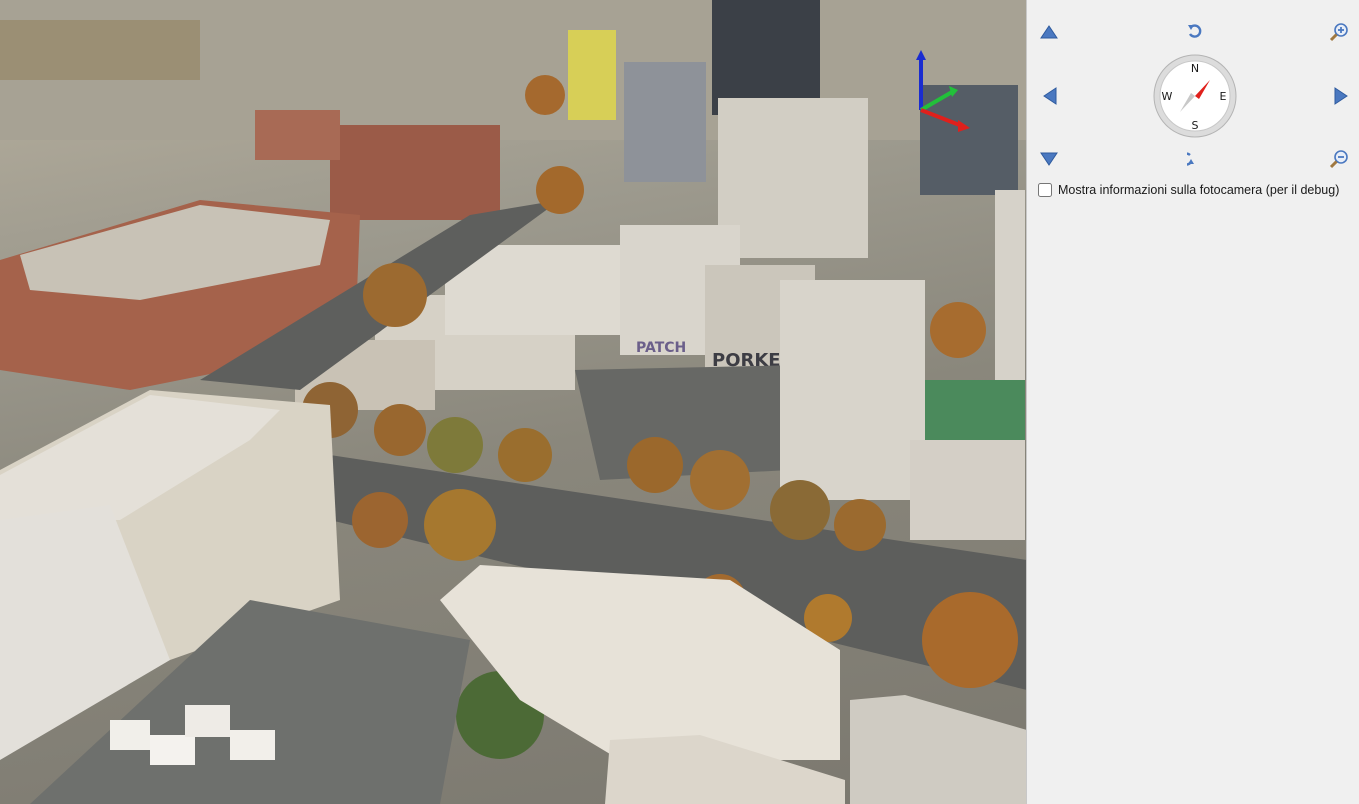  What do you see at coordinates (938, 749) in the screenshot?
I see `foreground-building-right` at bounding box center [938, 749].